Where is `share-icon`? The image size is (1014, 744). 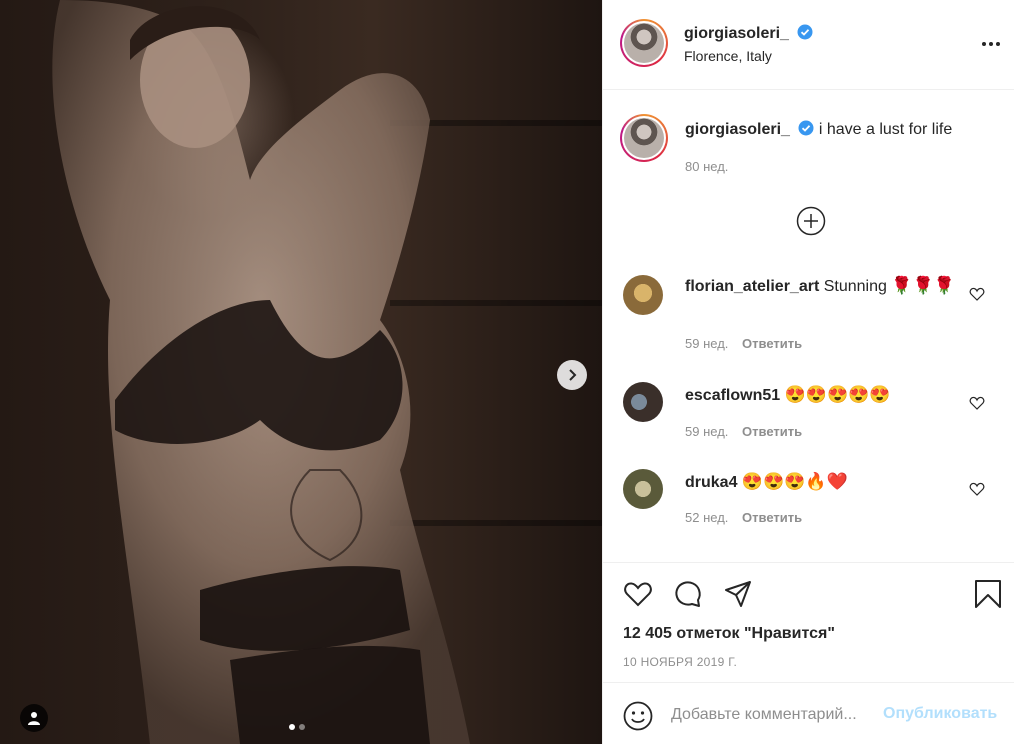 share-icon is located at coordinates (738, 594).